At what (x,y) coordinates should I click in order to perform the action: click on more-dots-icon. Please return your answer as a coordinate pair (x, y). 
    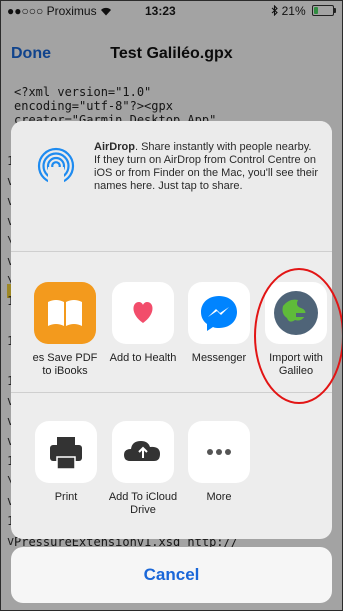
    Looking at the image, I should click on (219, 452).